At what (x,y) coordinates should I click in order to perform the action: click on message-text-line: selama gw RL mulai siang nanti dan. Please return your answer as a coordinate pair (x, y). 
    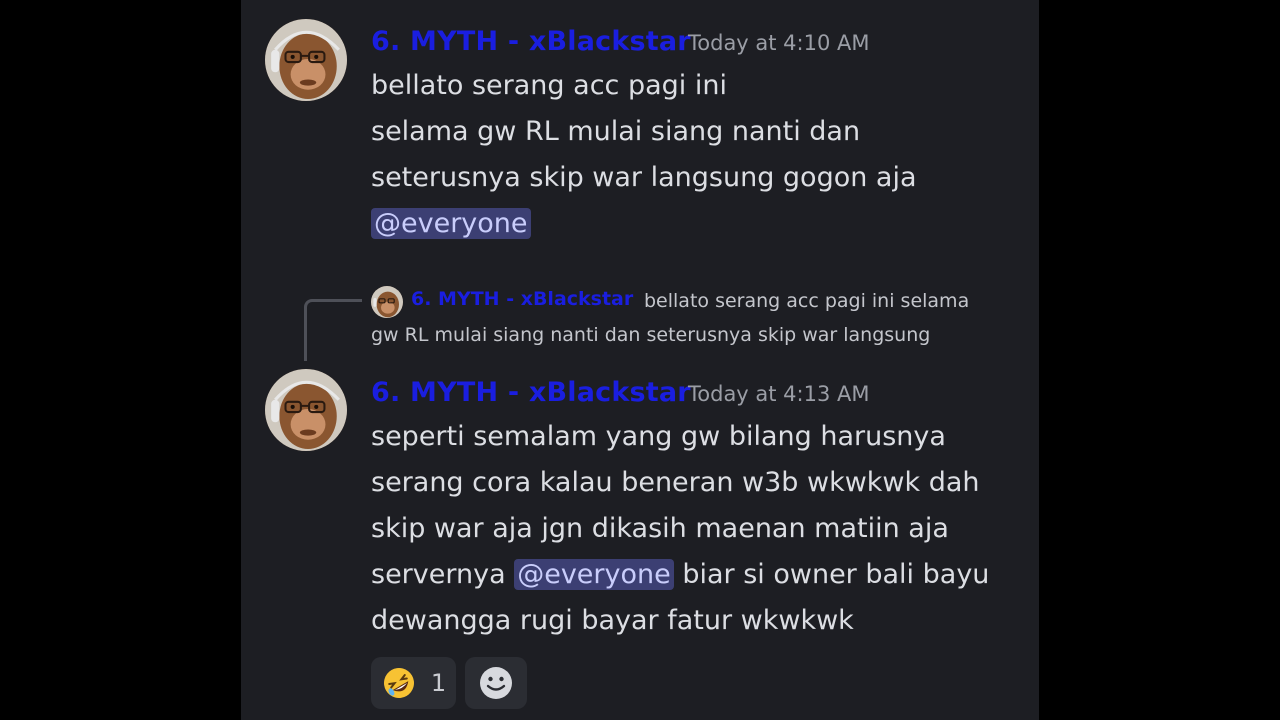
    Looking at the image, I should click on (616, 131).